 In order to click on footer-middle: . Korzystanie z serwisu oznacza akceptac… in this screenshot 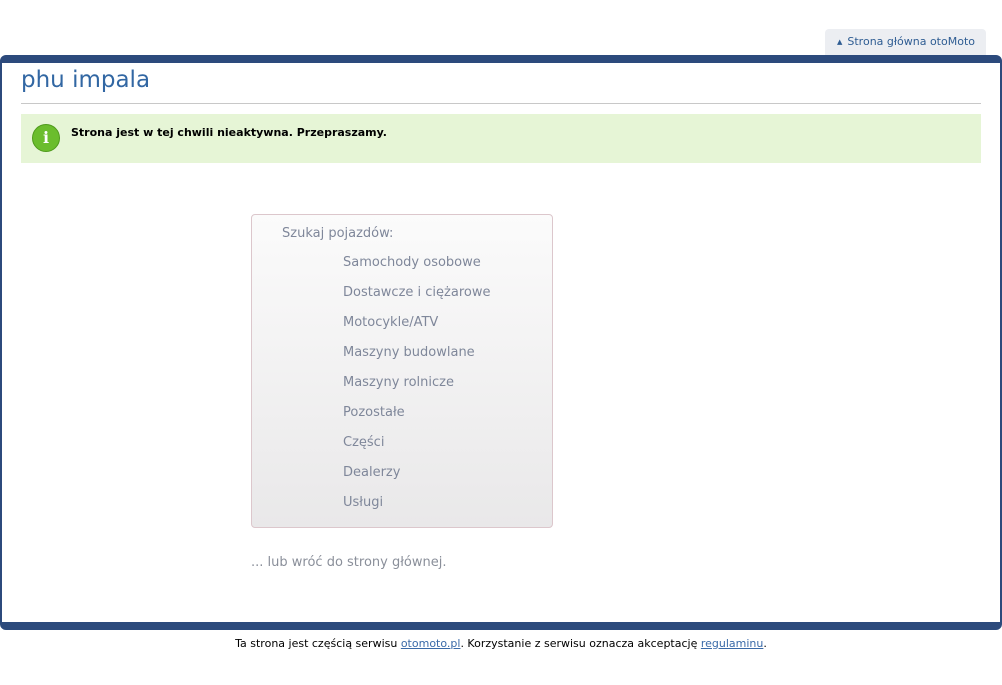, I will do `click(580, 643)`.